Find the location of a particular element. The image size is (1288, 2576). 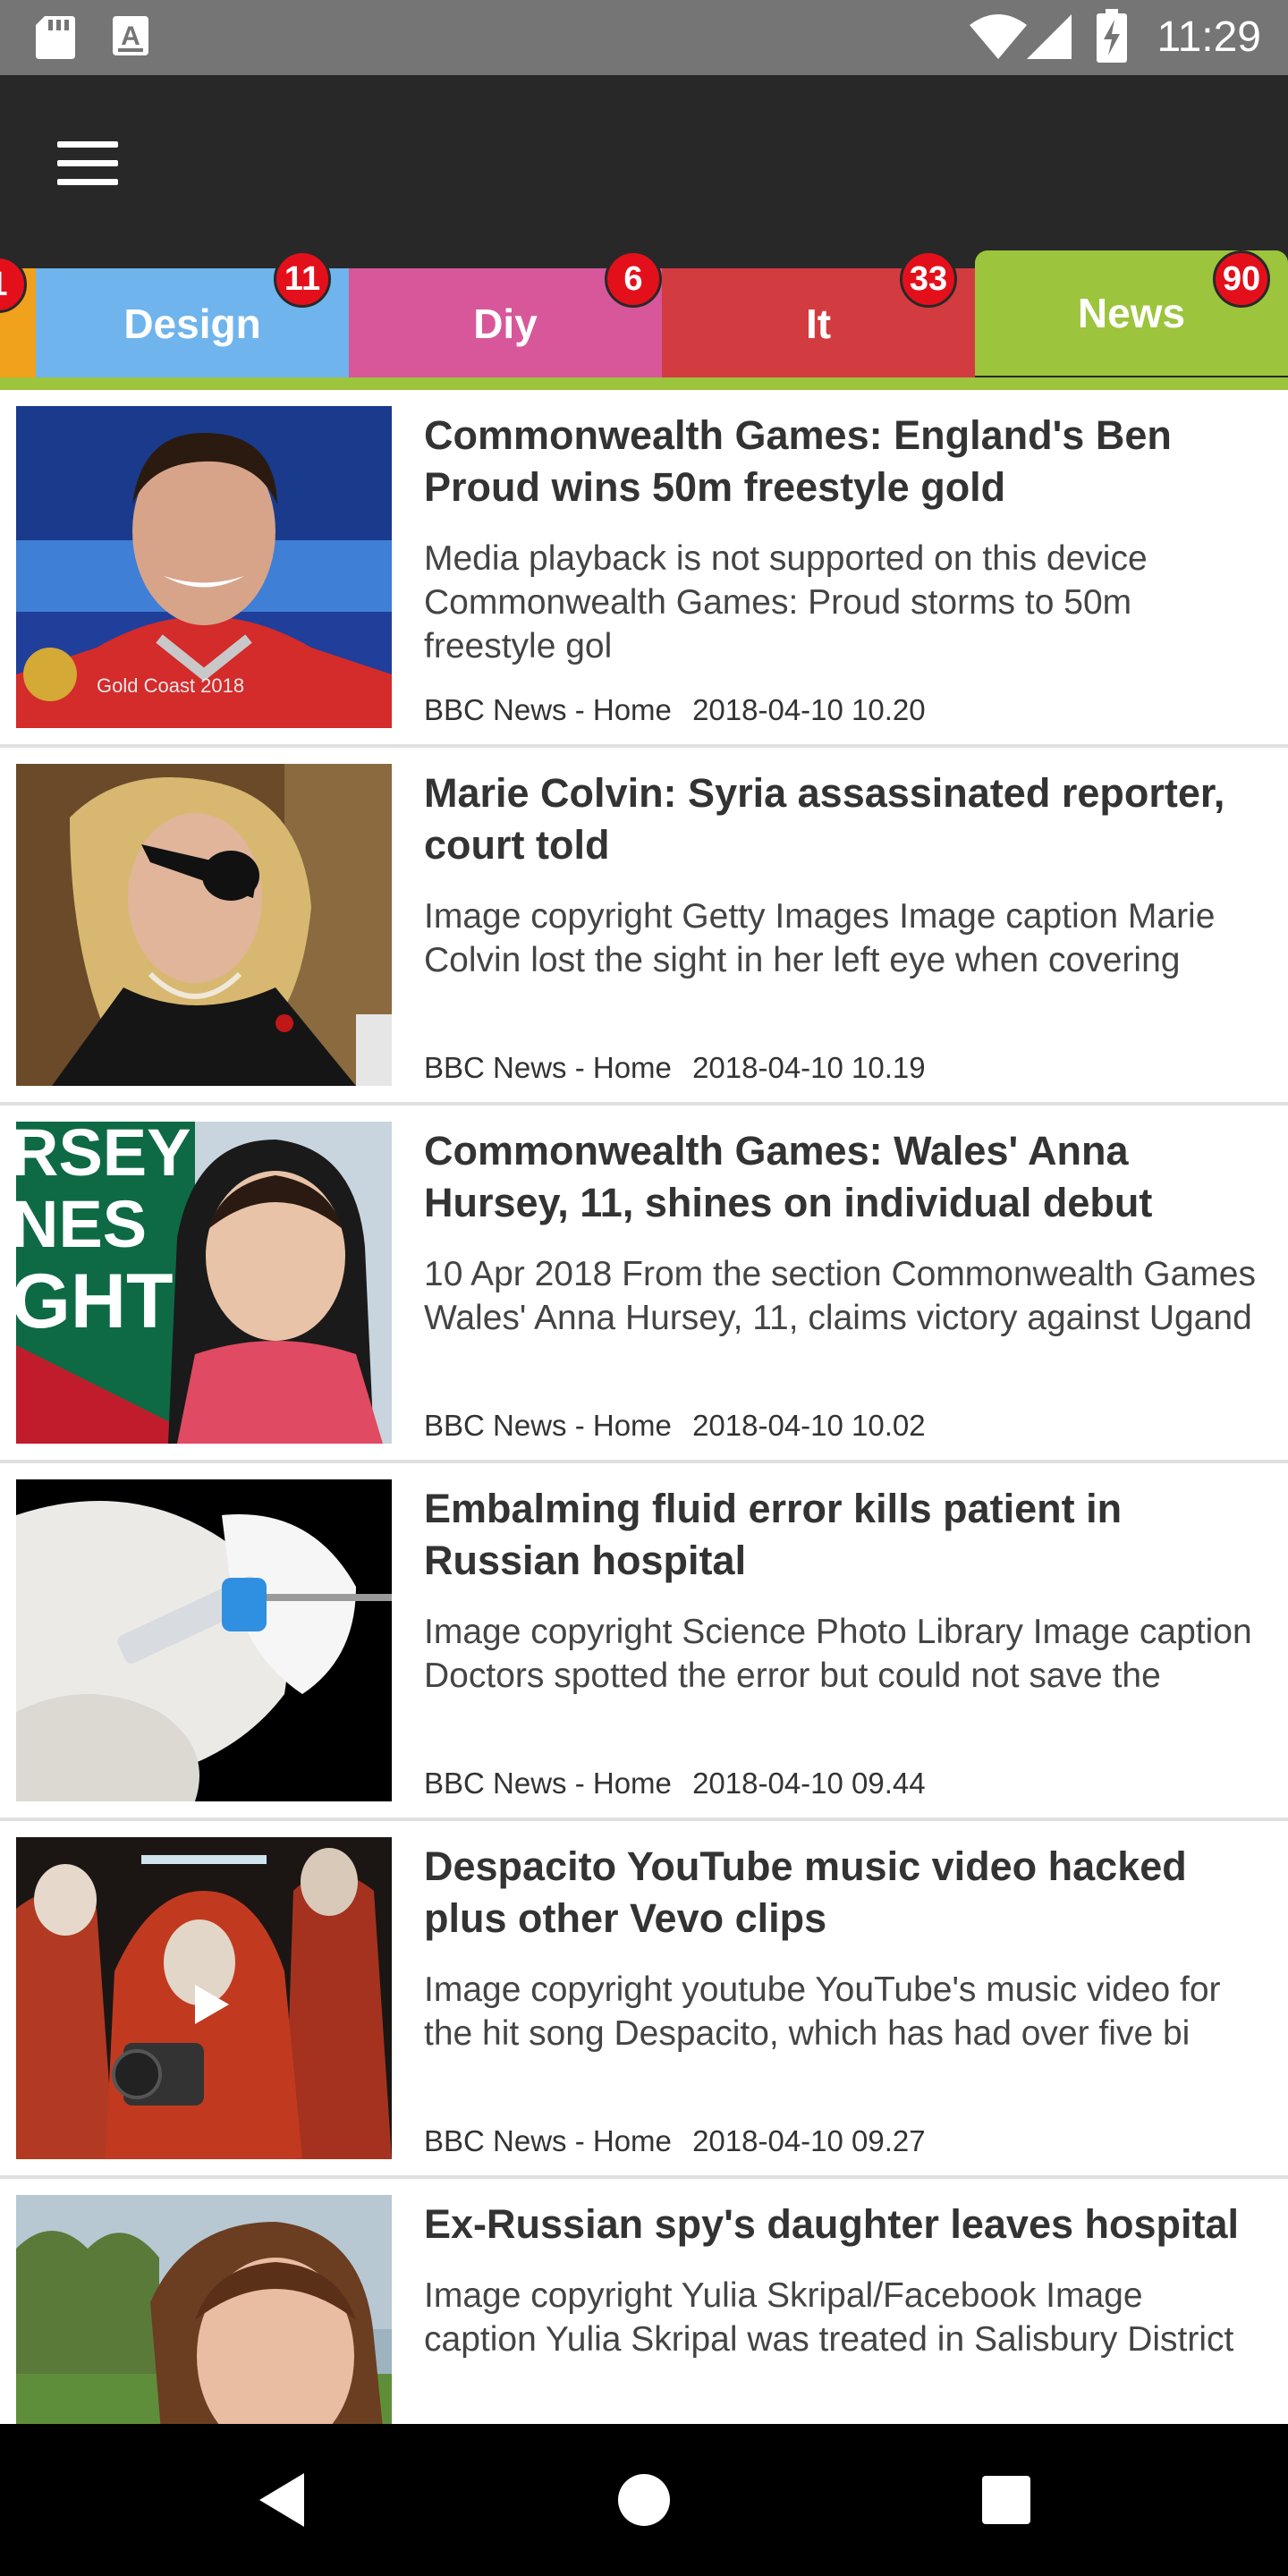

status-bar: A 11:29 is located at coordinates (644, 37).